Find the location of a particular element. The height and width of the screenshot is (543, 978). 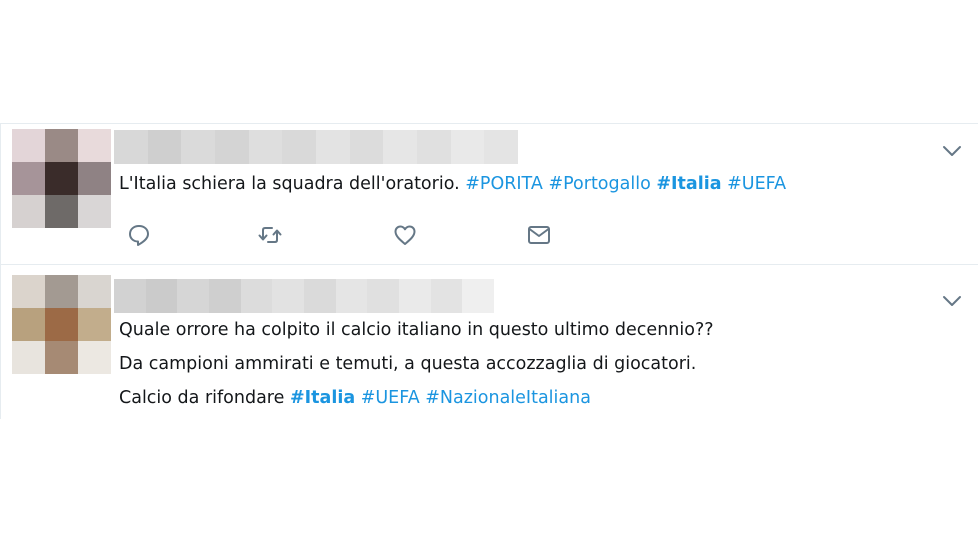

retweet-icon is located at coordinates (270, 235).